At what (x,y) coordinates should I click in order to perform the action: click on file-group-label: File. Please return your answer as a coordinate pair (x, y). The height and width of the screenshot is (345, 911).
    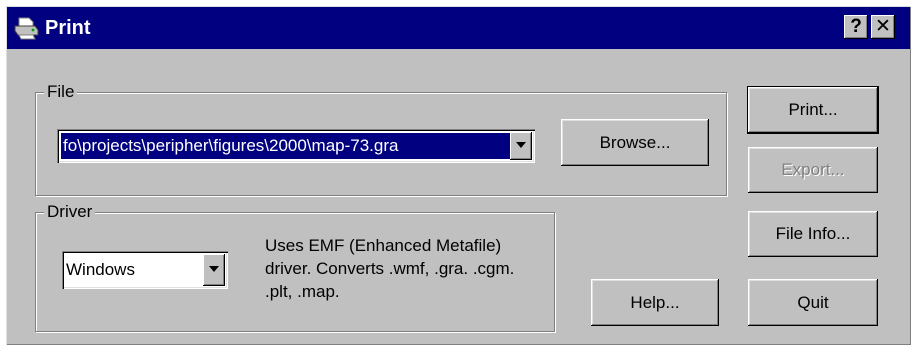
    Looking at the image, I should click on (61, 92).